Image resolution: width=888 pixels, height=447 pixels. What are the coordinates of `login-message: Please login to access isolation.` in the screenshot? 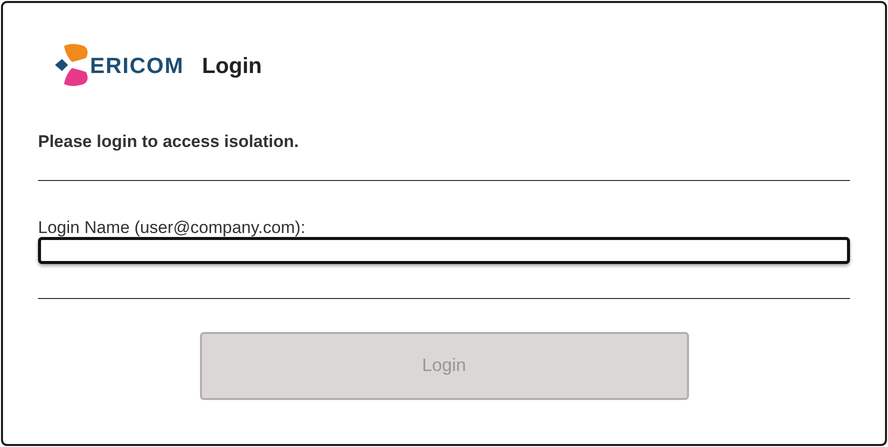 It's located at (169, 142).